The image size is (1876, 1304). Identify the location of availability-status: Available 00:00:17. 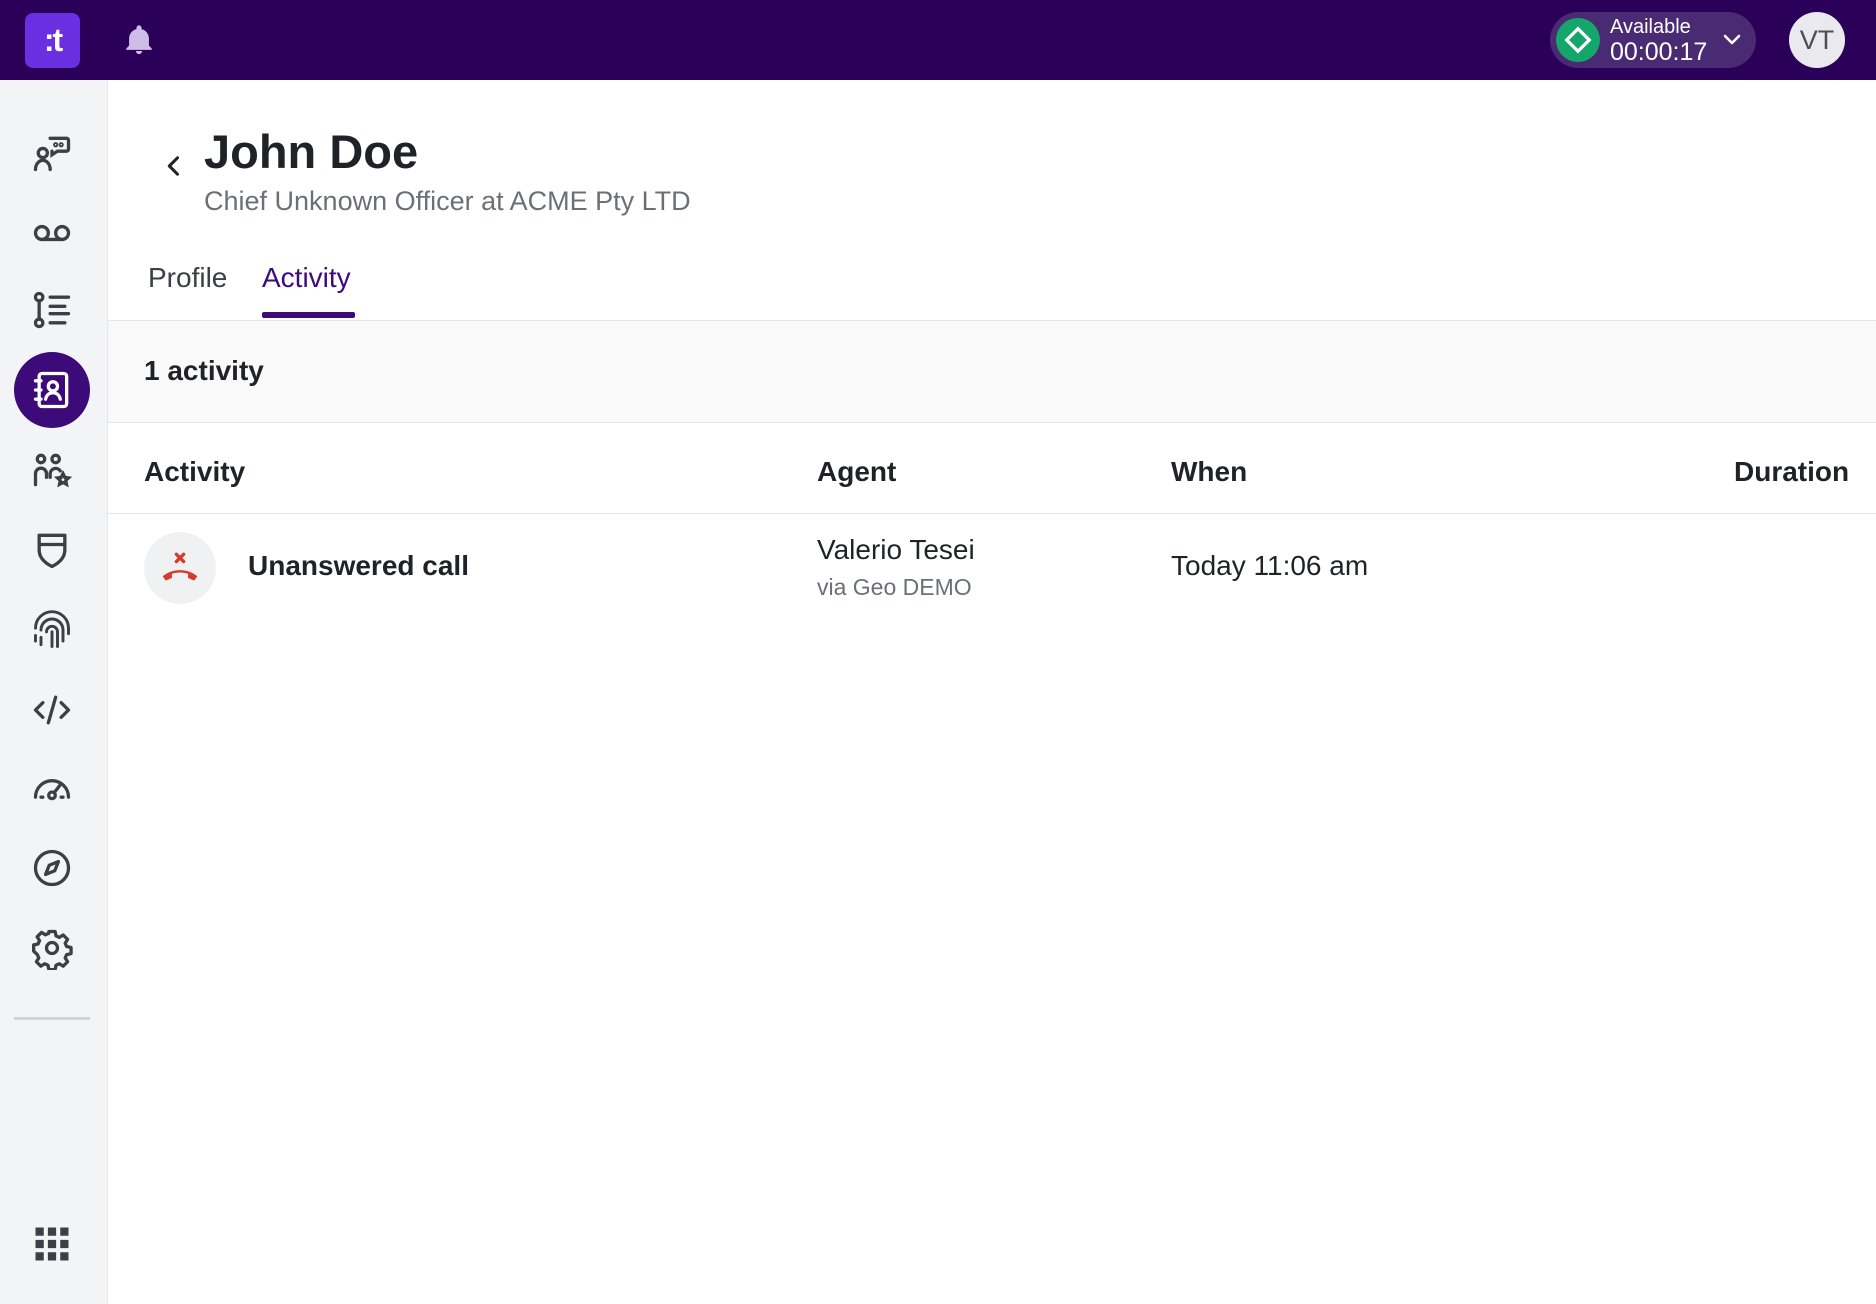
(1653, 40).